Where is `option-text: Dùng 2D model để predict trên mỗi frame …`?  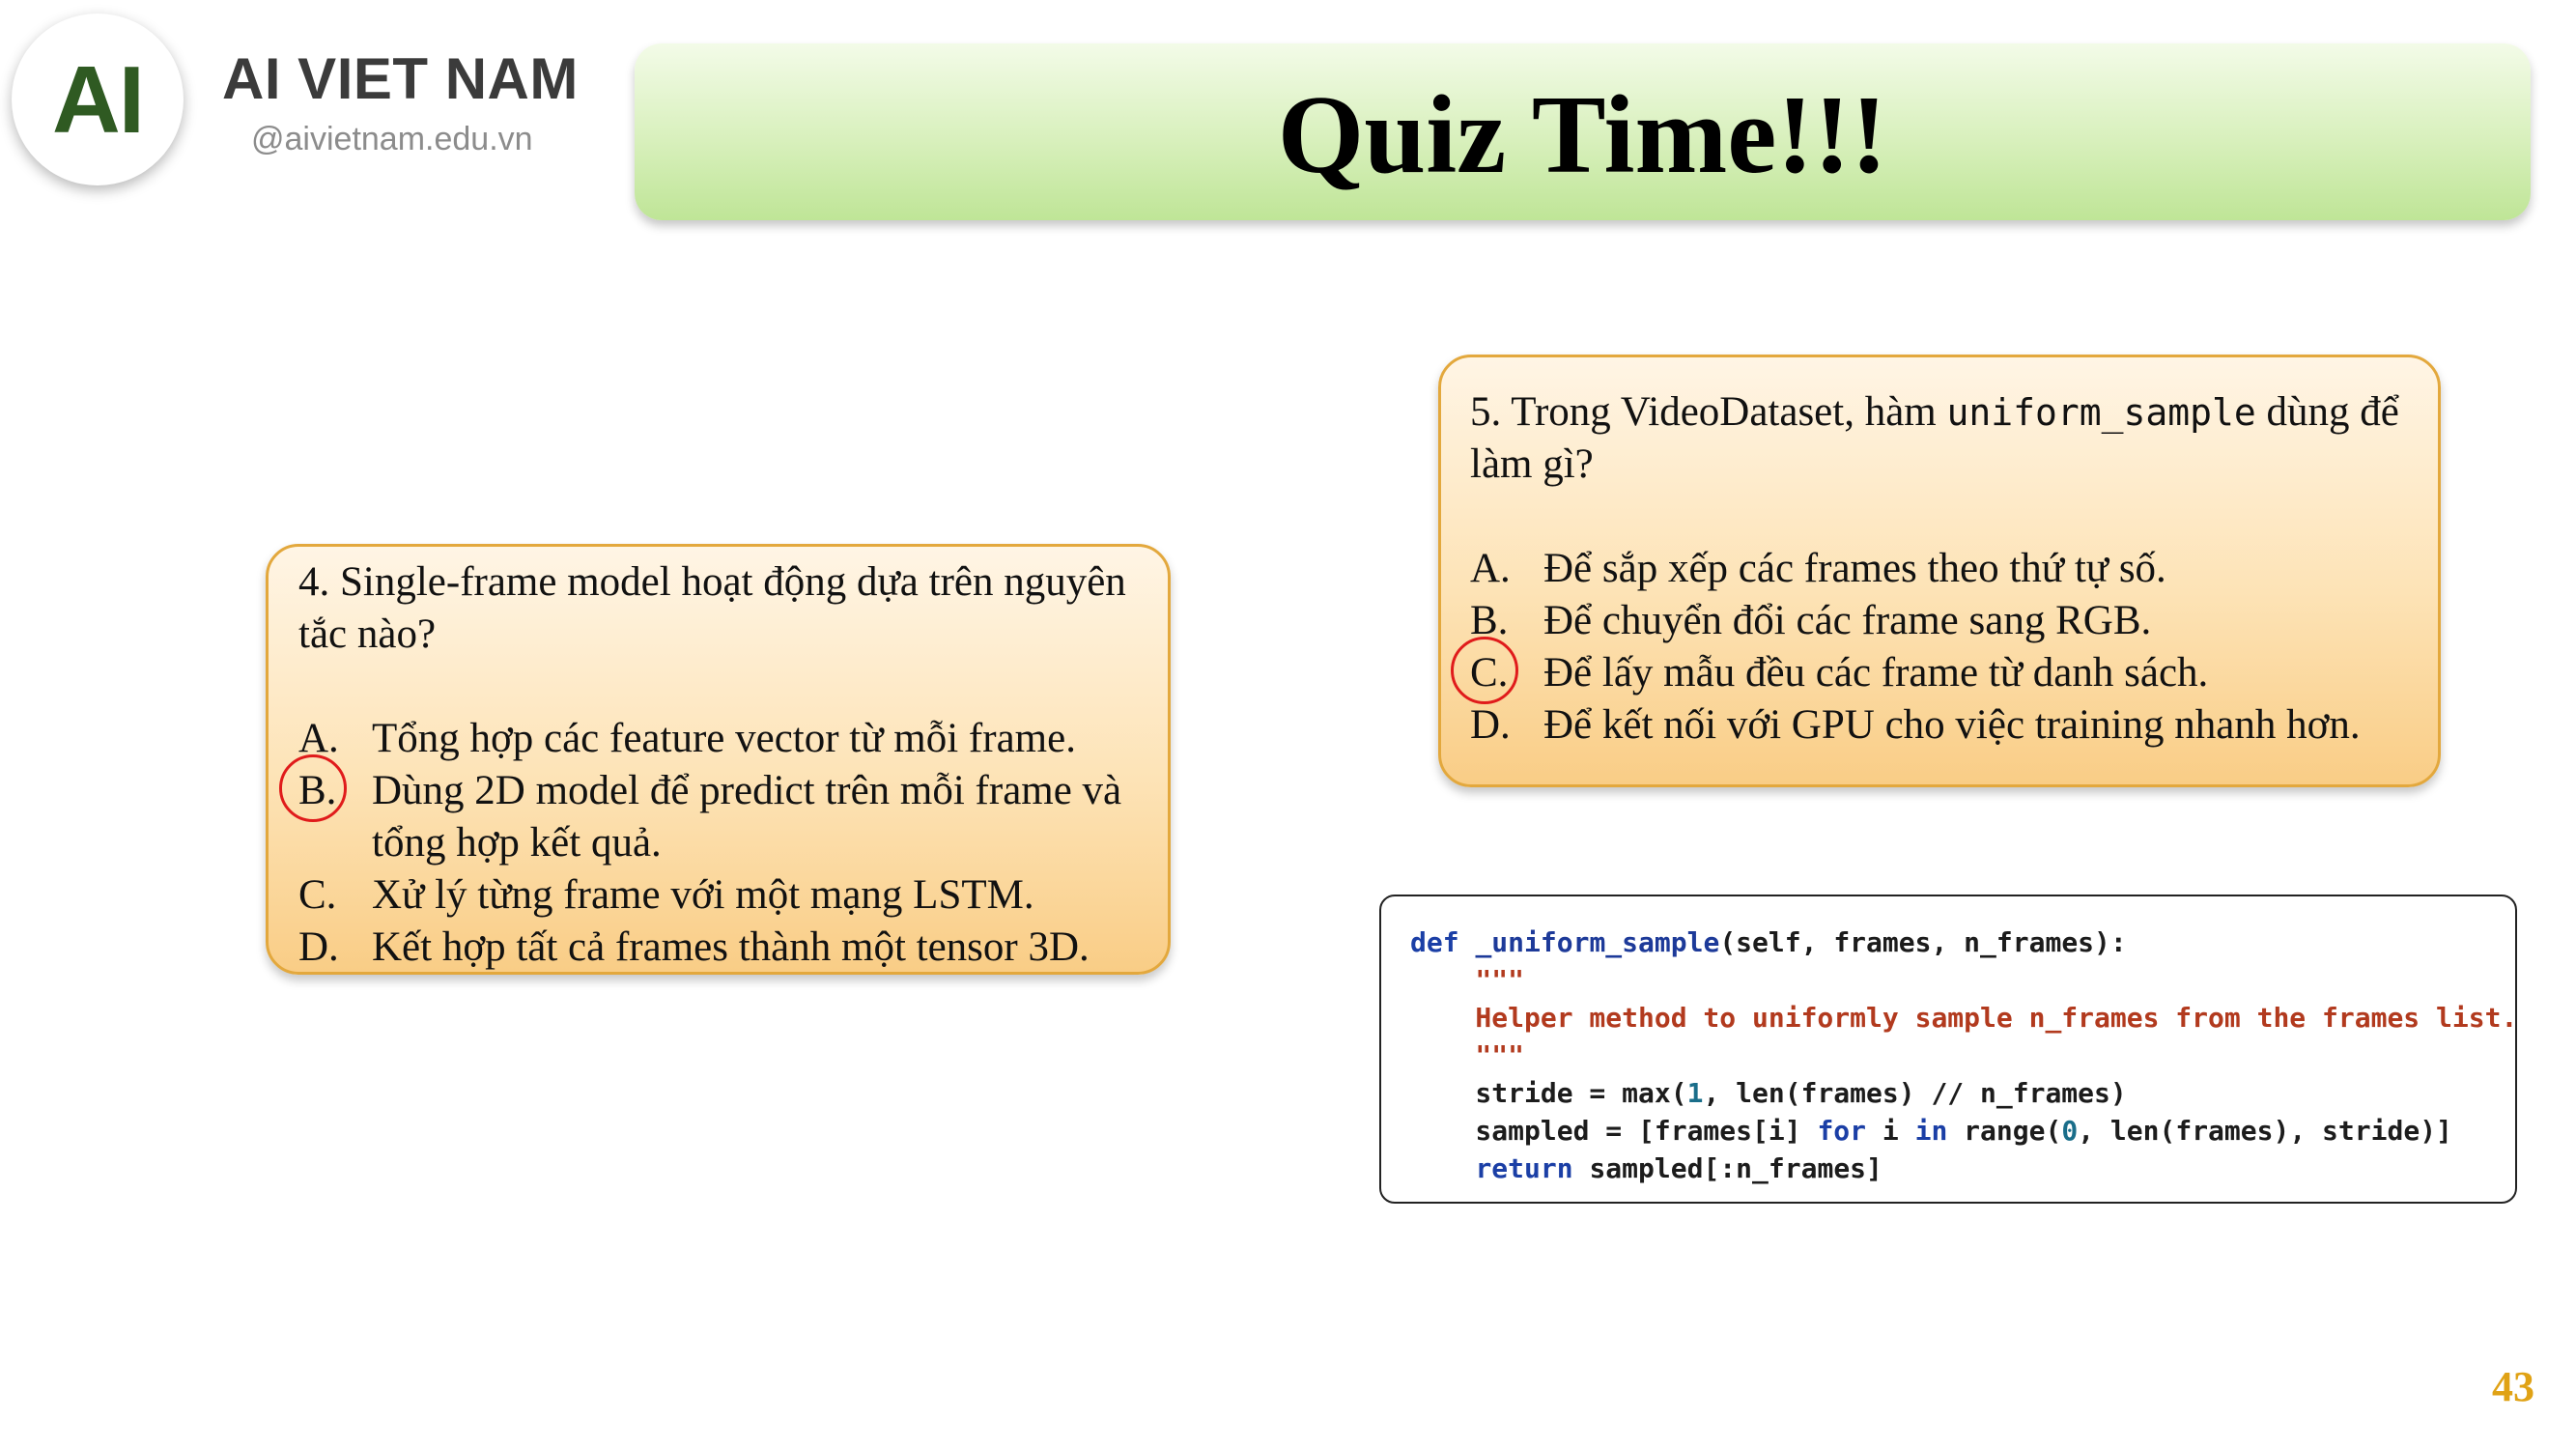
option-text: Dùng 2D model để predict trên mỗi frame … is located at coordinates (747, 817).